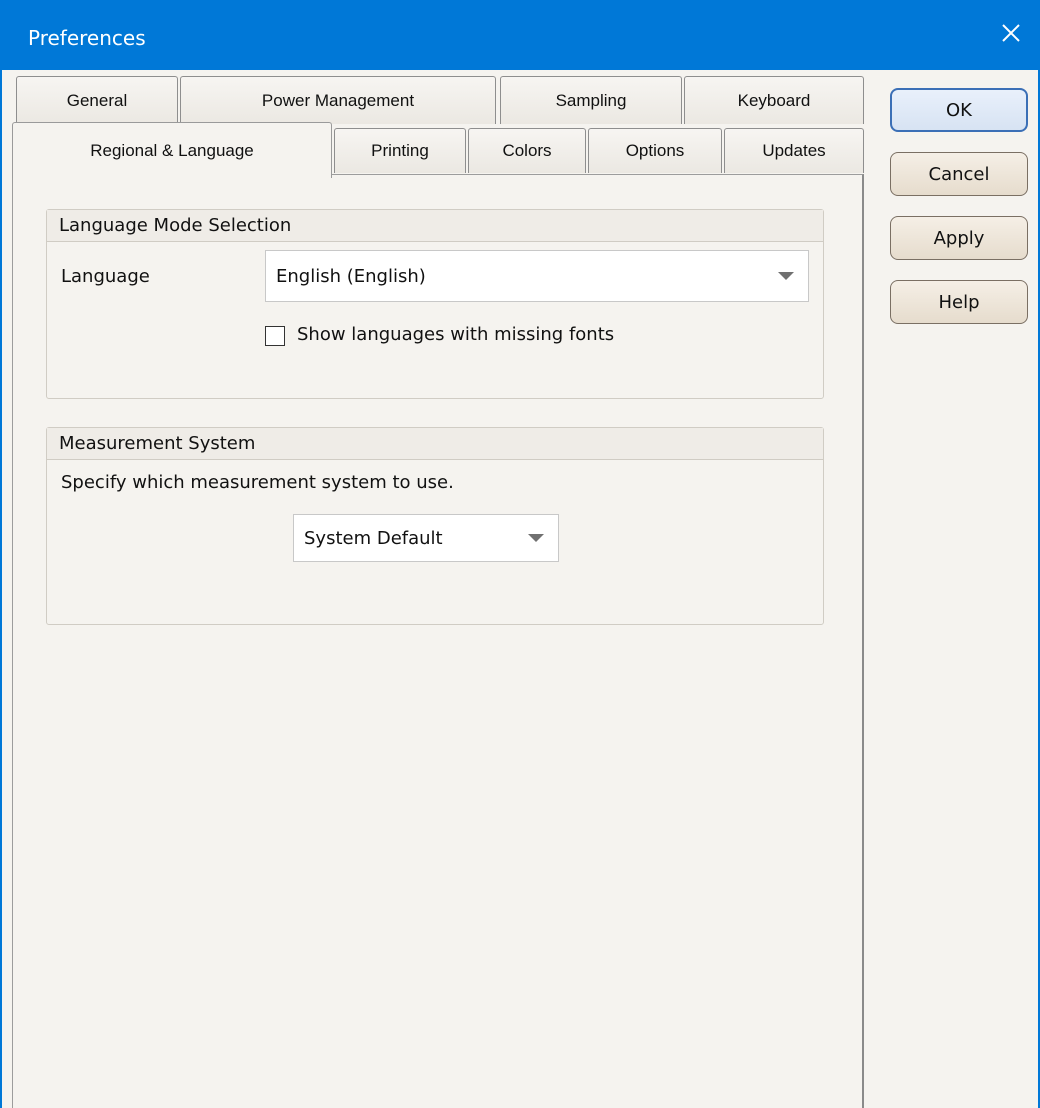  What do you see at coordinates (959, 110) in the screenshot?
I see `ok-button: OK` at bounding box center [959, 110].